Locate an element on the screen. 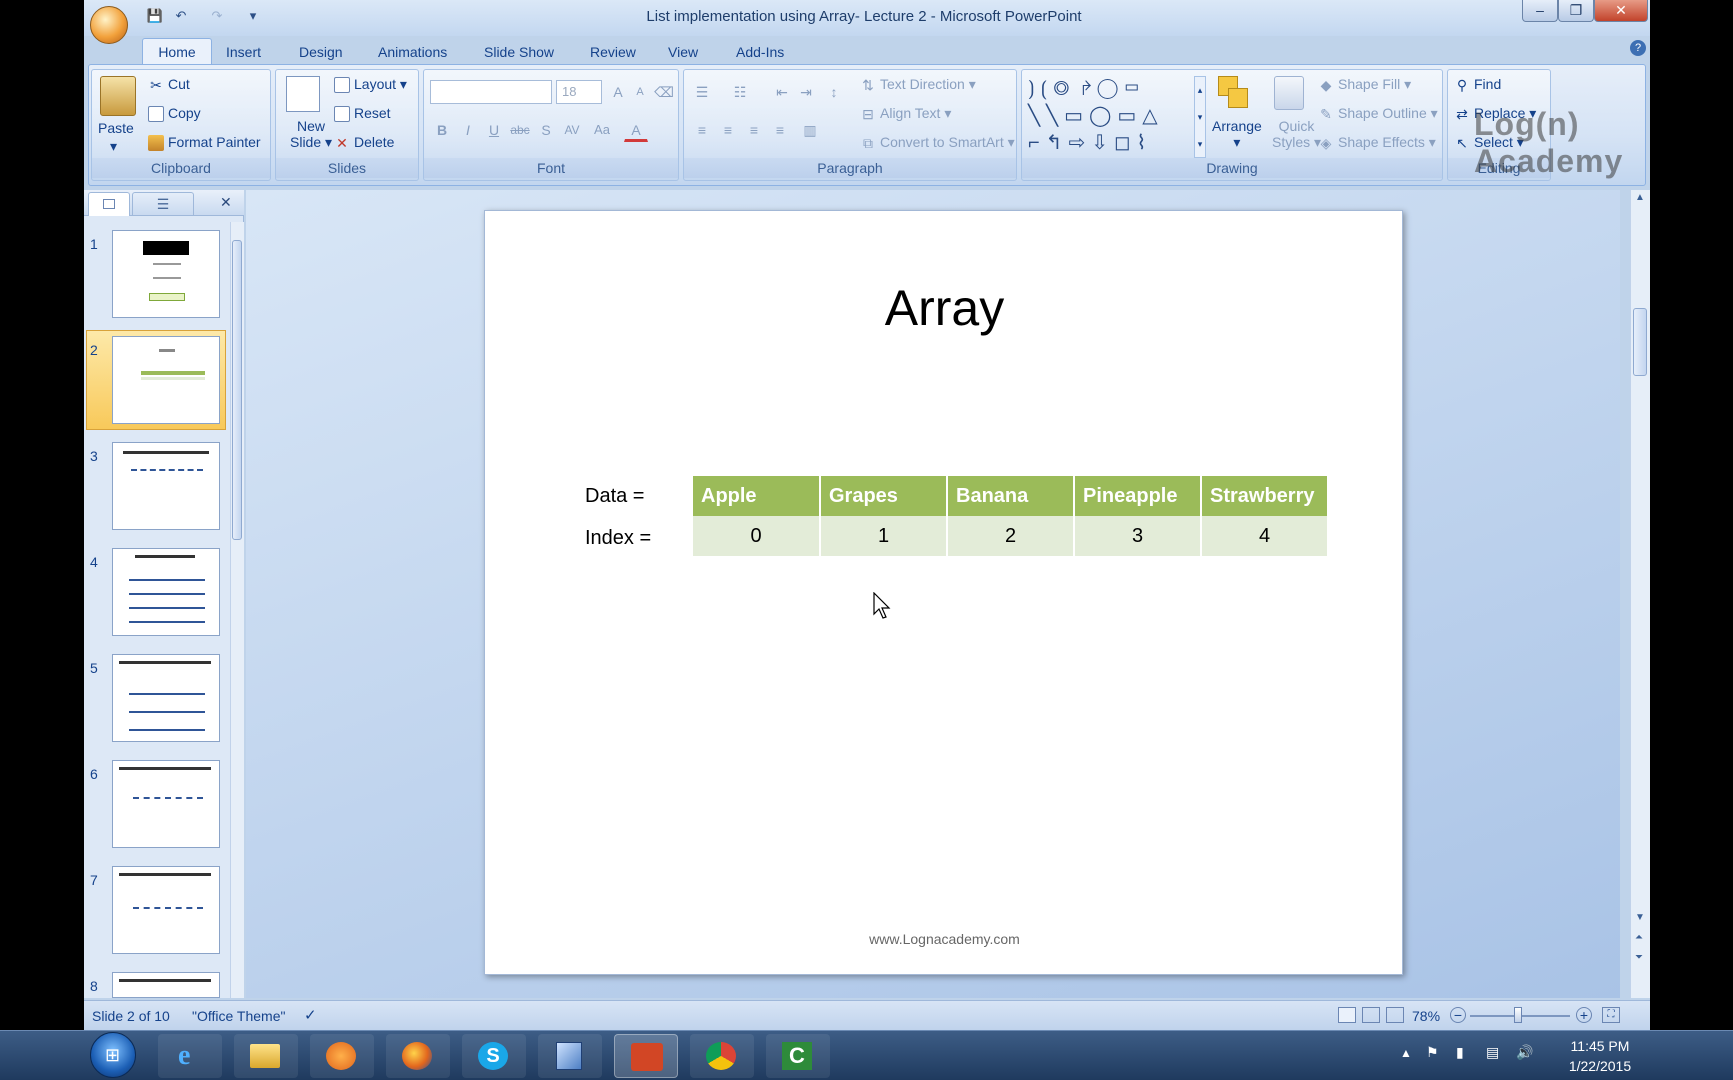  quick-styles-button: Quick Styles ▾ is located at coordinates (1296, 134).